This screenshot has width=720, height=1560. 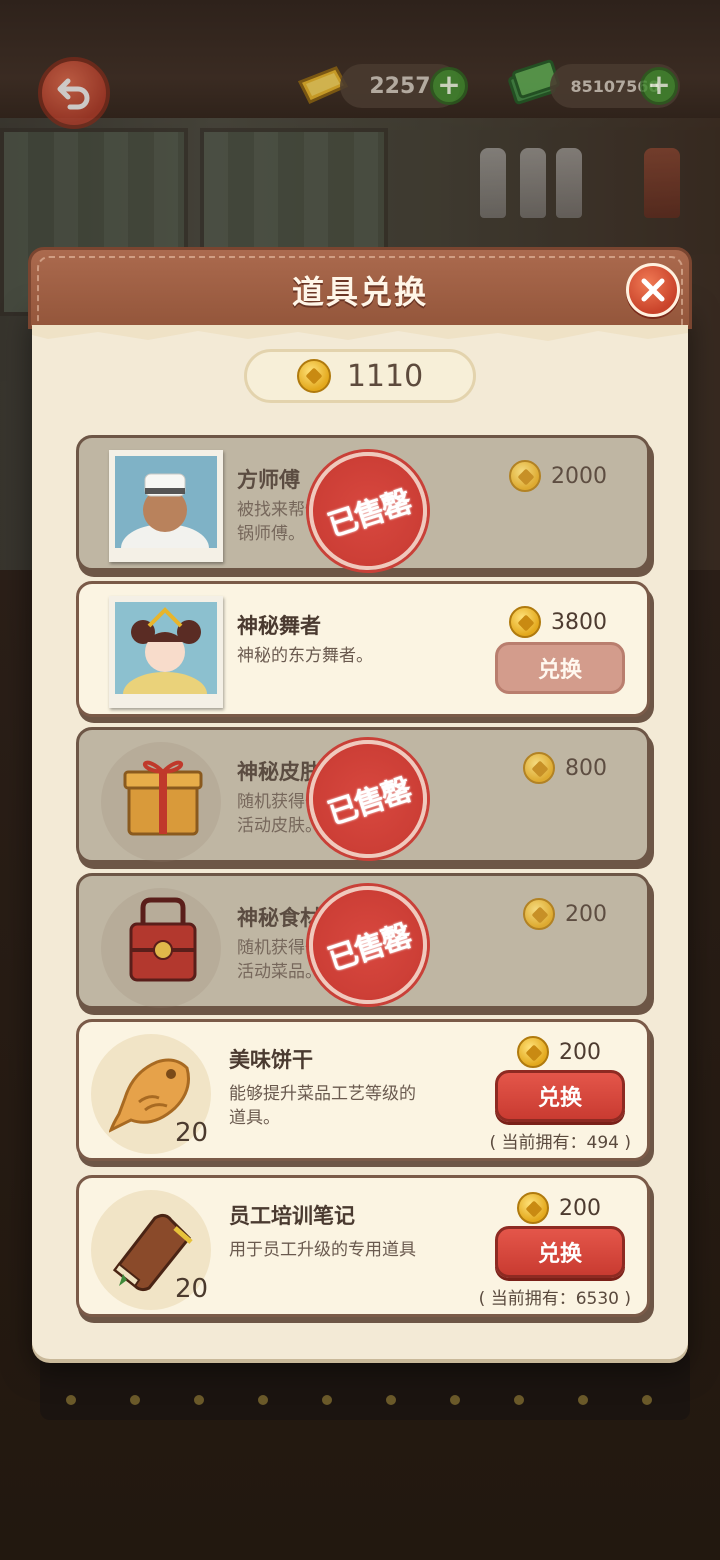 I want to click on torn-paper-edge, so click(x=360, y=333).